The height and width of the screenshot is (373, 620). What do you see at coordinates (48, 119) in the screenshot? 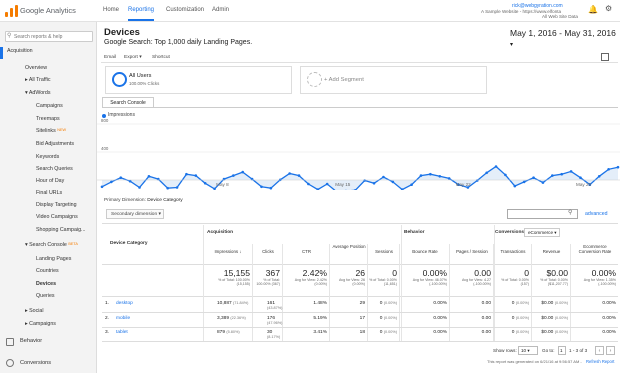
I see `sidebar-item-treemaps: Treemaps` at bounding box center [48, 119].